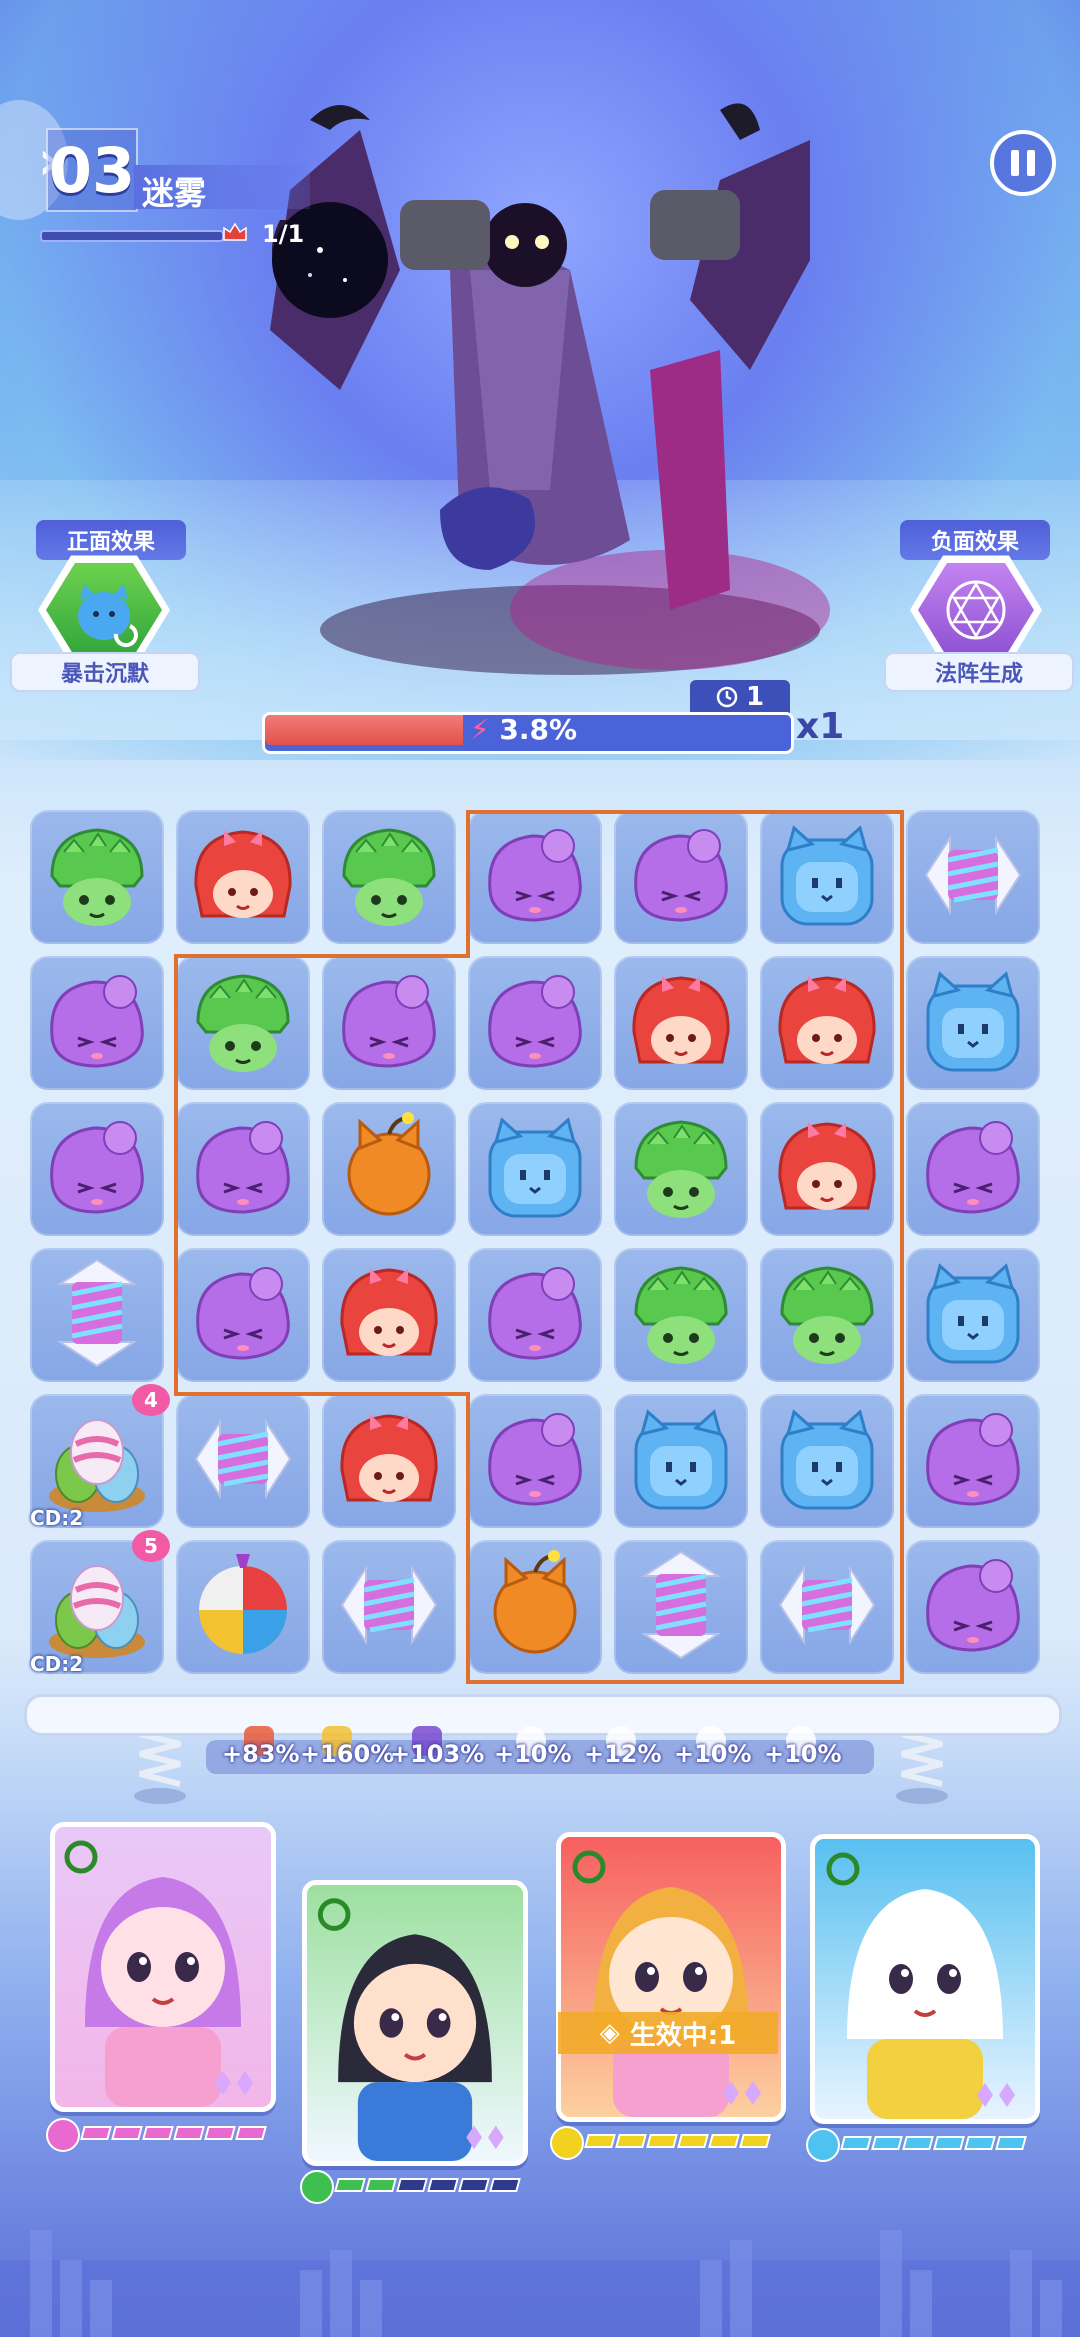 This screenshot has width=1080, height=2337. Describe the element at coordinates (437, 1754) in the screenshot. I see `boost-value: +103%` at that location.